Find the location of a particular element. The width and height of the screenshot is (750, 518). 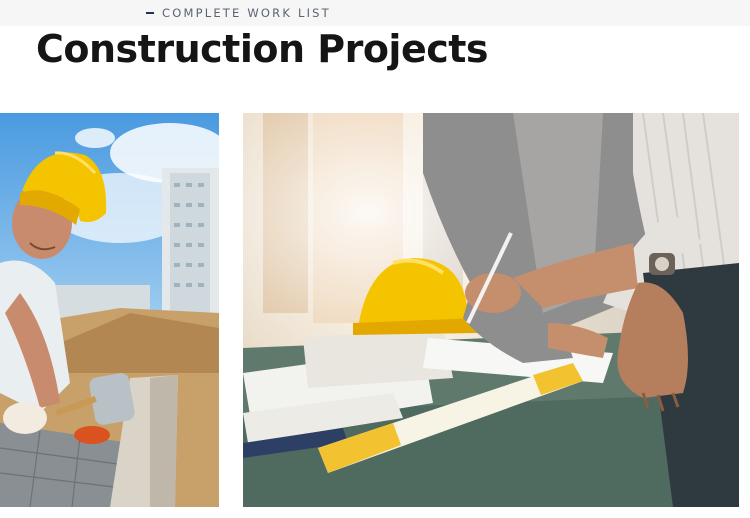

kicker-label: COMPLETE WORK LIST is located at coordinates (246, 13).